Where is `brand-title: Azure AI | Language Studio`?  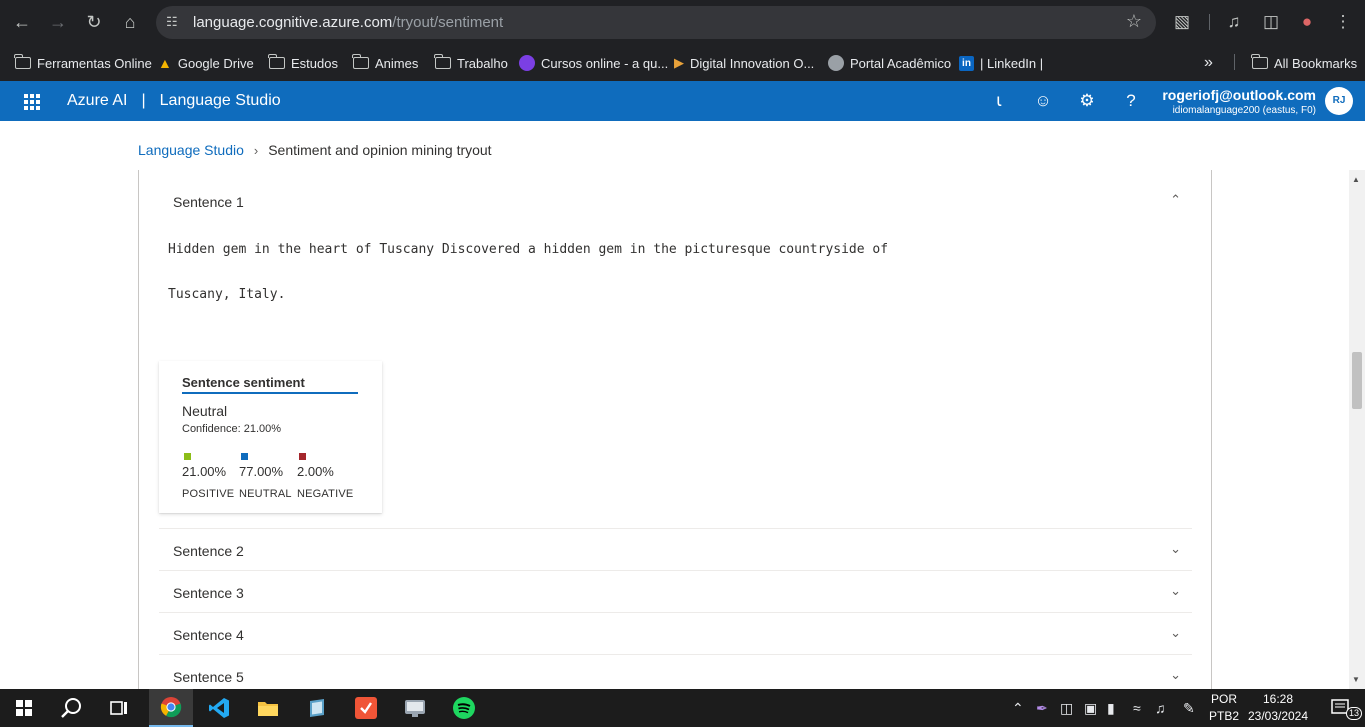
brand-title: Azure AI | Language Studio is located at coordinates (174, 101).